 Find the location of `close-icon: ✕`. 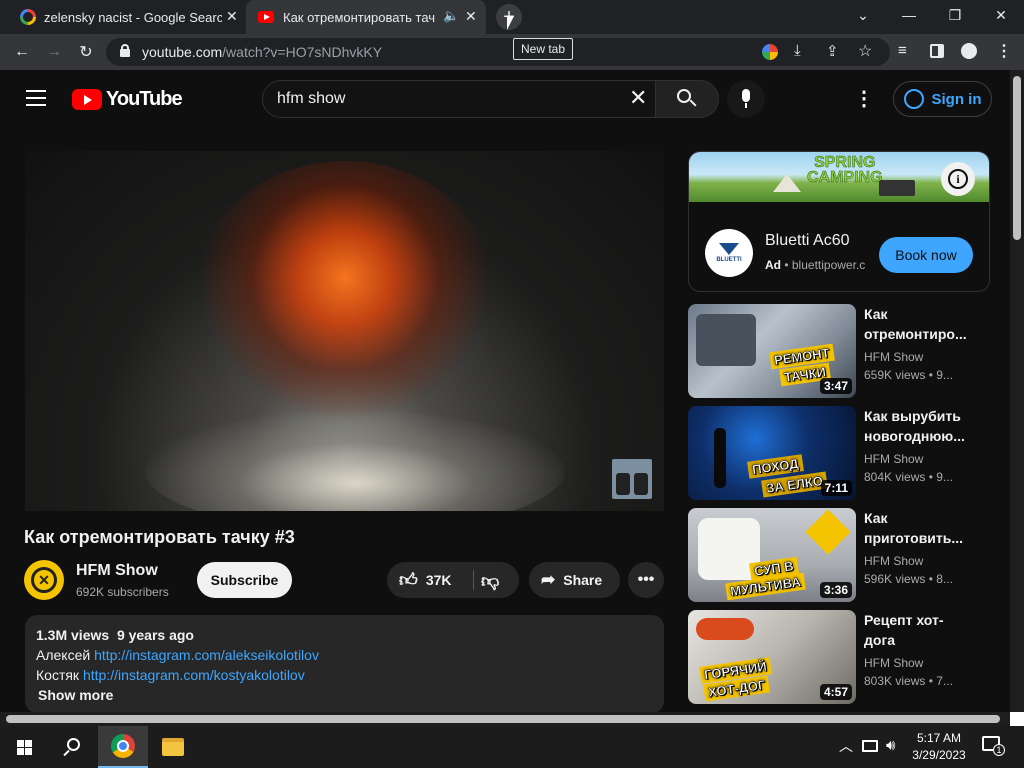

close-icon: ✕ is located at coordinates (1001, 14).